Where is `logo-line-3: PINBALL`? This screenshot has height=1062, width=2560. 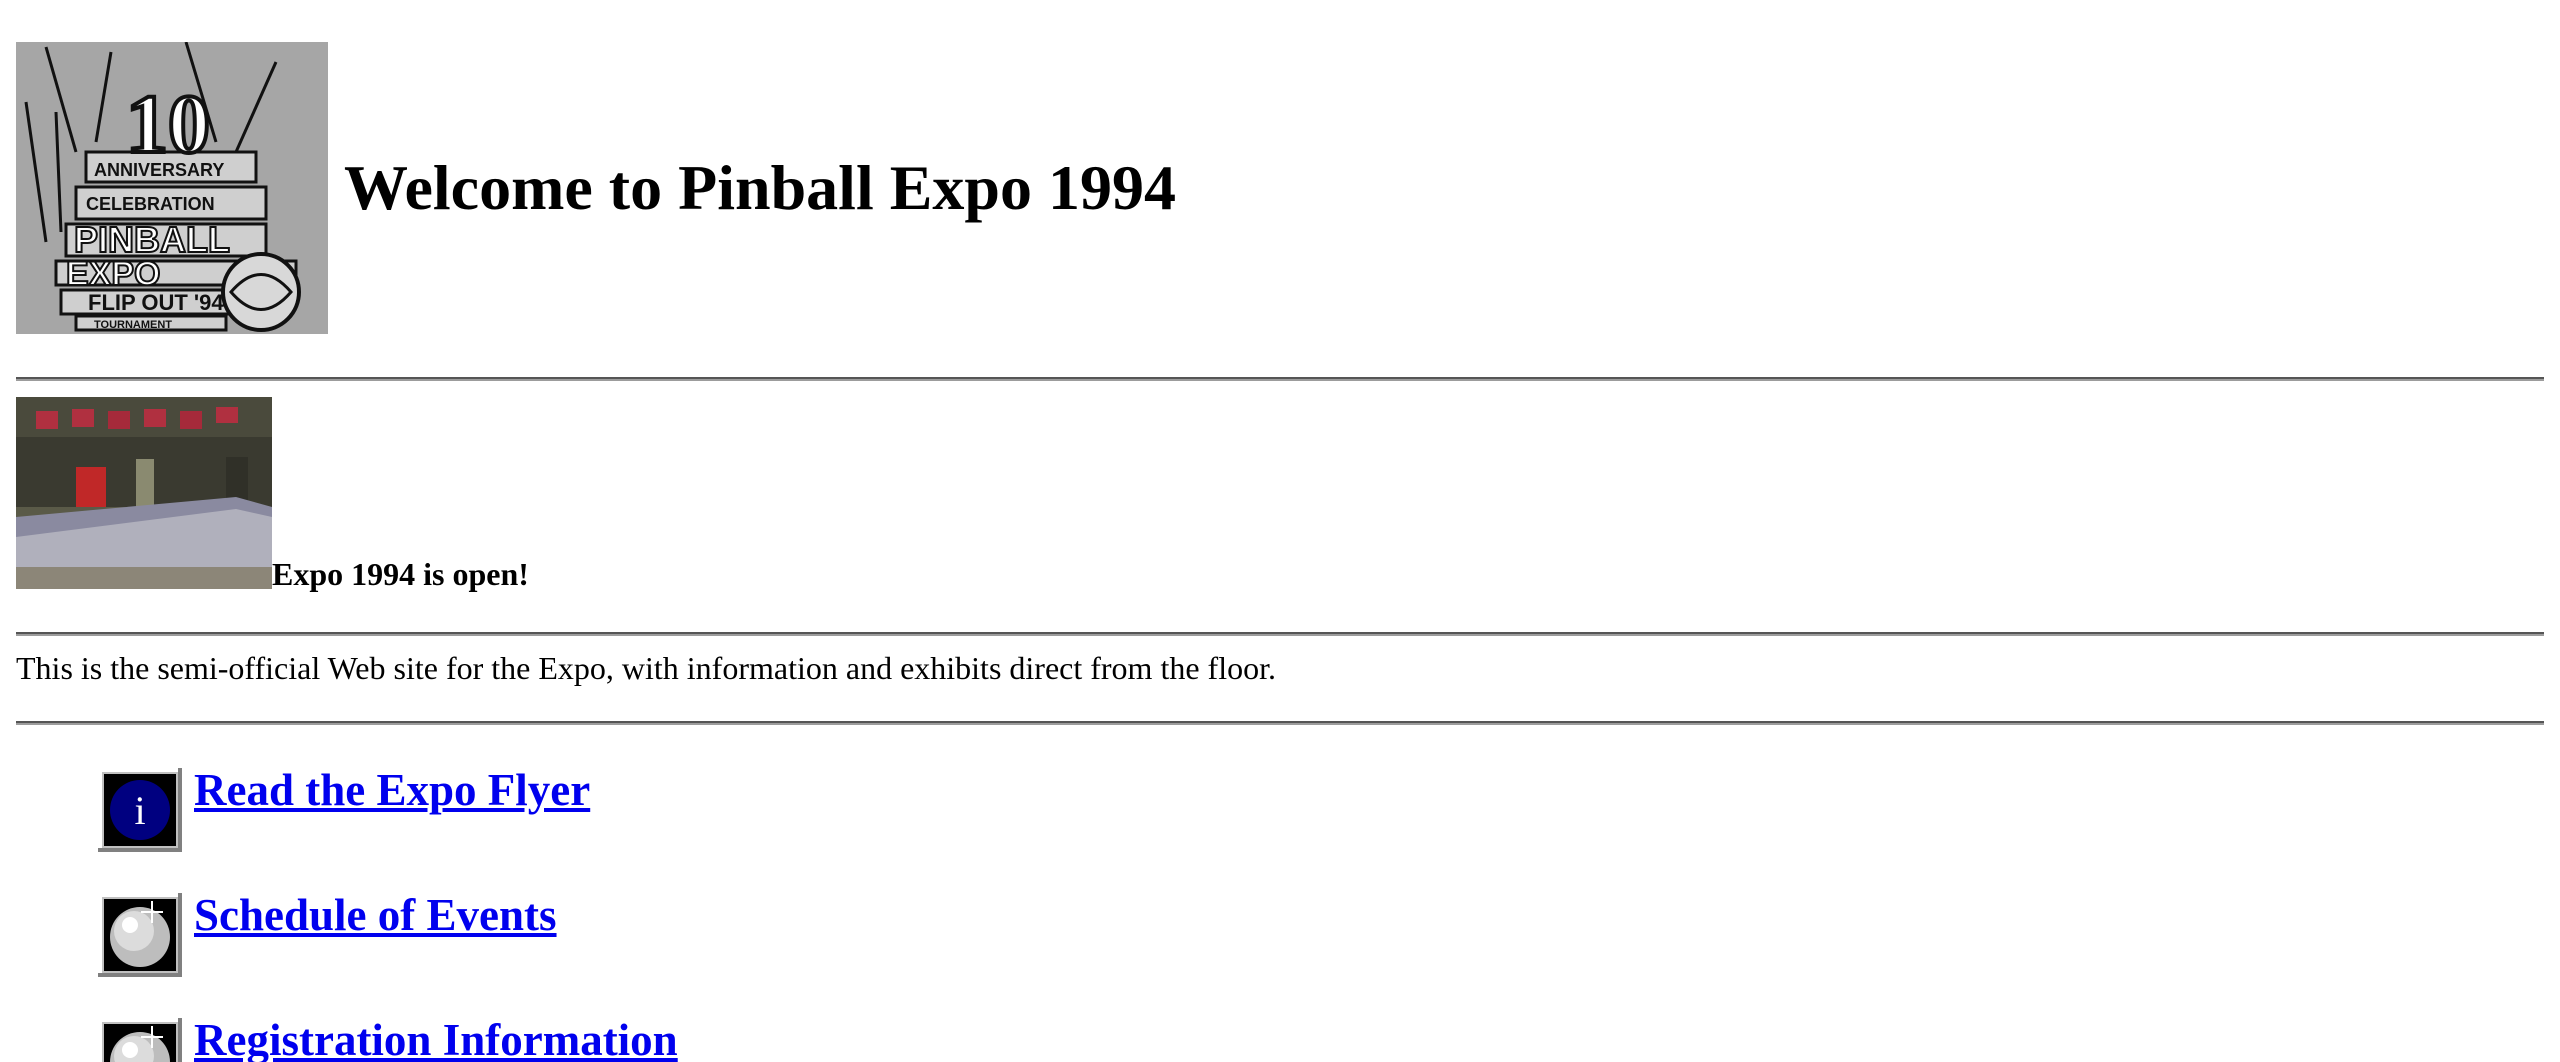
logo-line-3: PINBALL is located at coordinates (152, 239).